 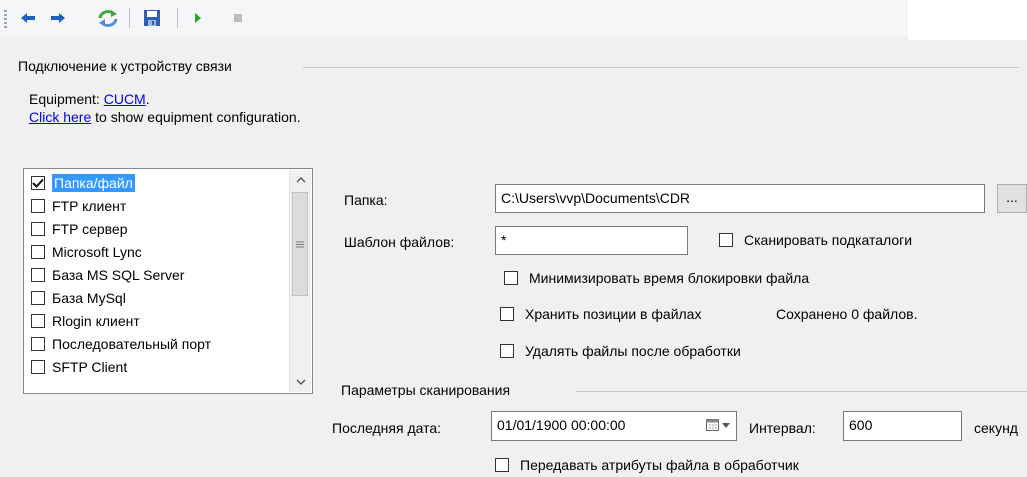 What do you see at coordinates (902, 426) in the screenshot?
I see `interval-input: 600` at bounding box center [902, 426].